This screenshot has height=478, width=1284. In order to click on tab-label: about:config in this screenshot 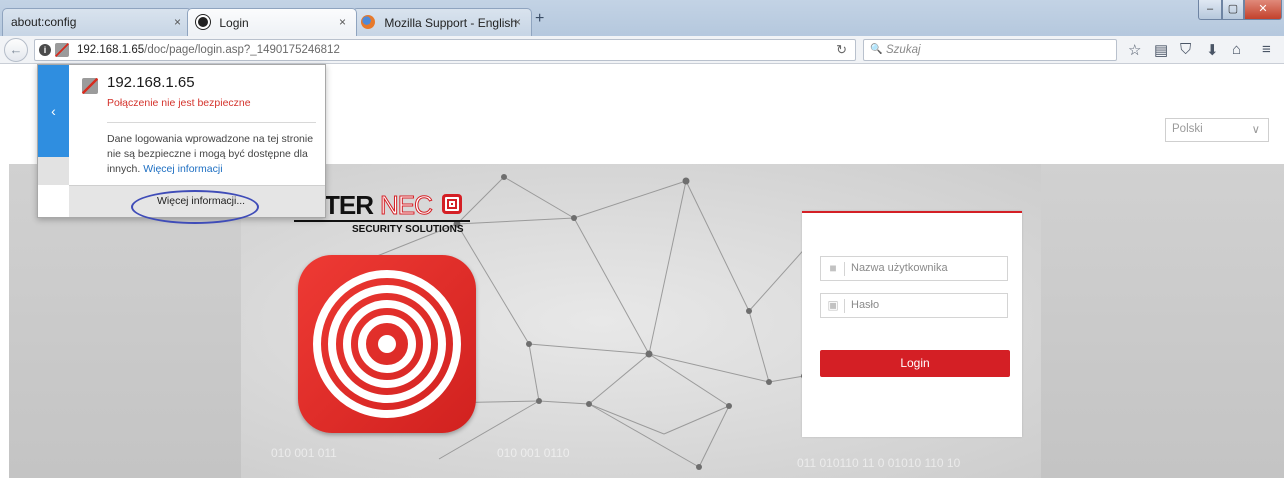, I will do `click(44, 22)`.